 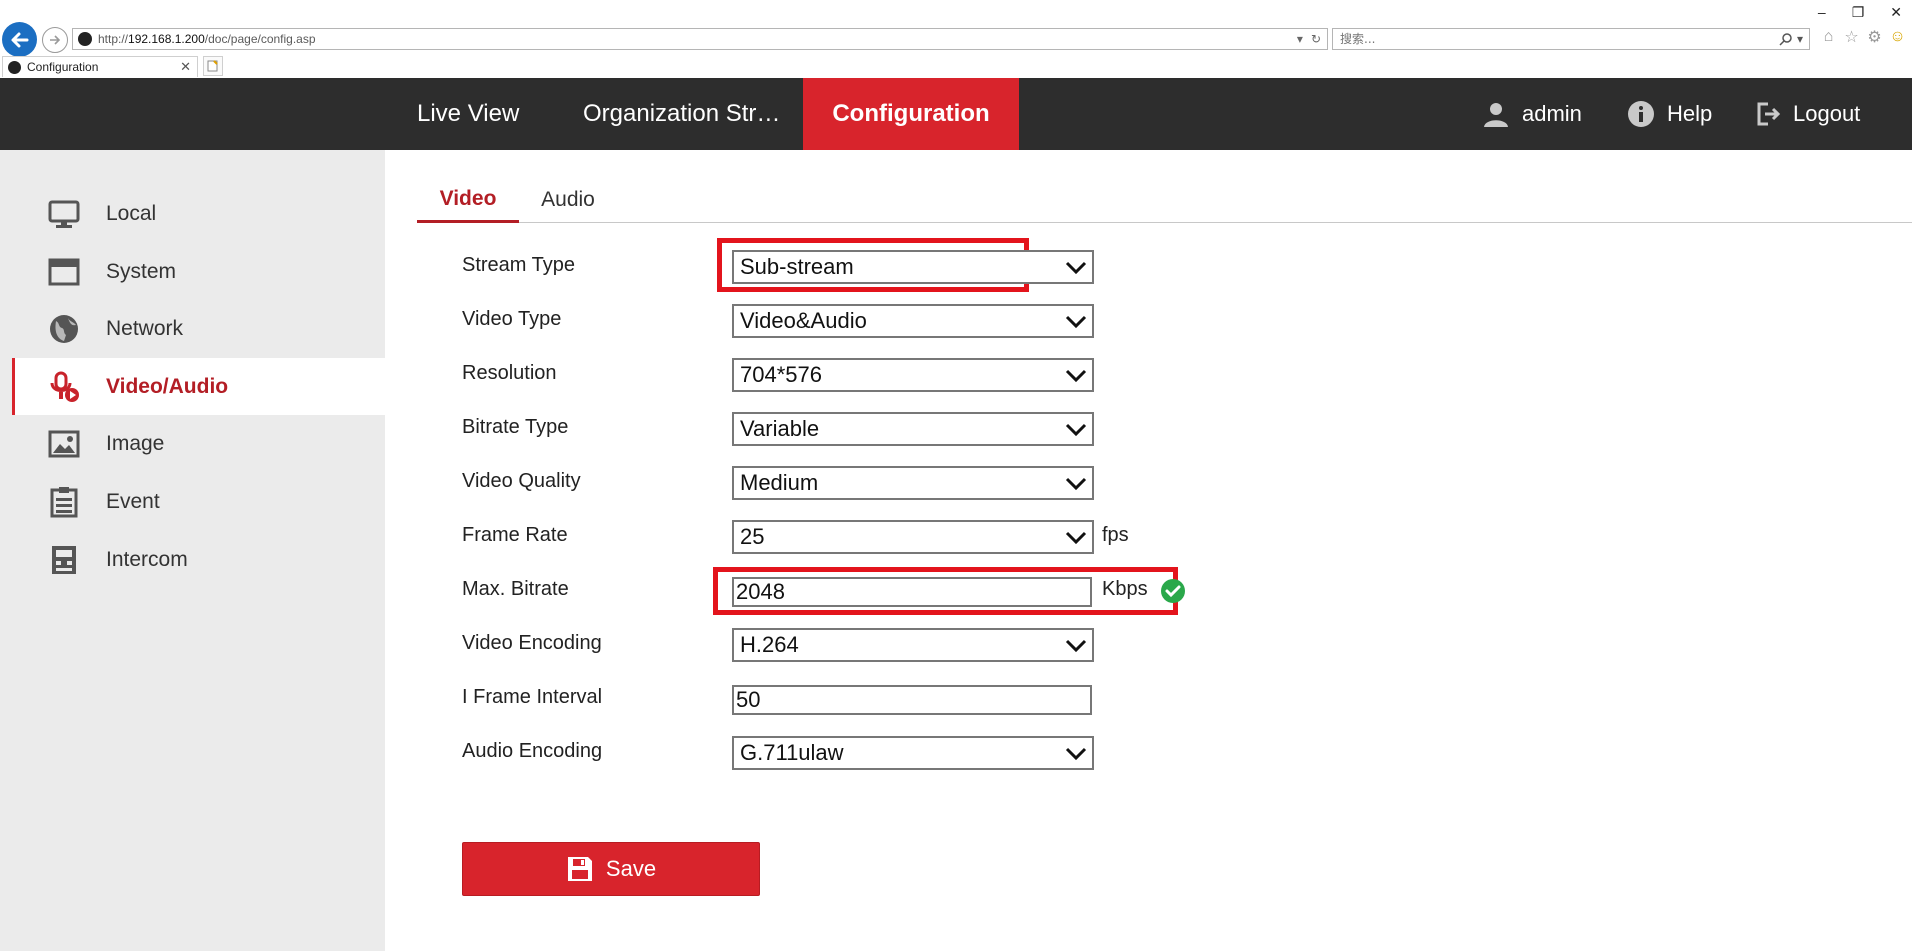 What do you see at coordinates (198, 271) in the screenshot?
I see `sidebar-item-system: System` at bounding box center [198, 271].